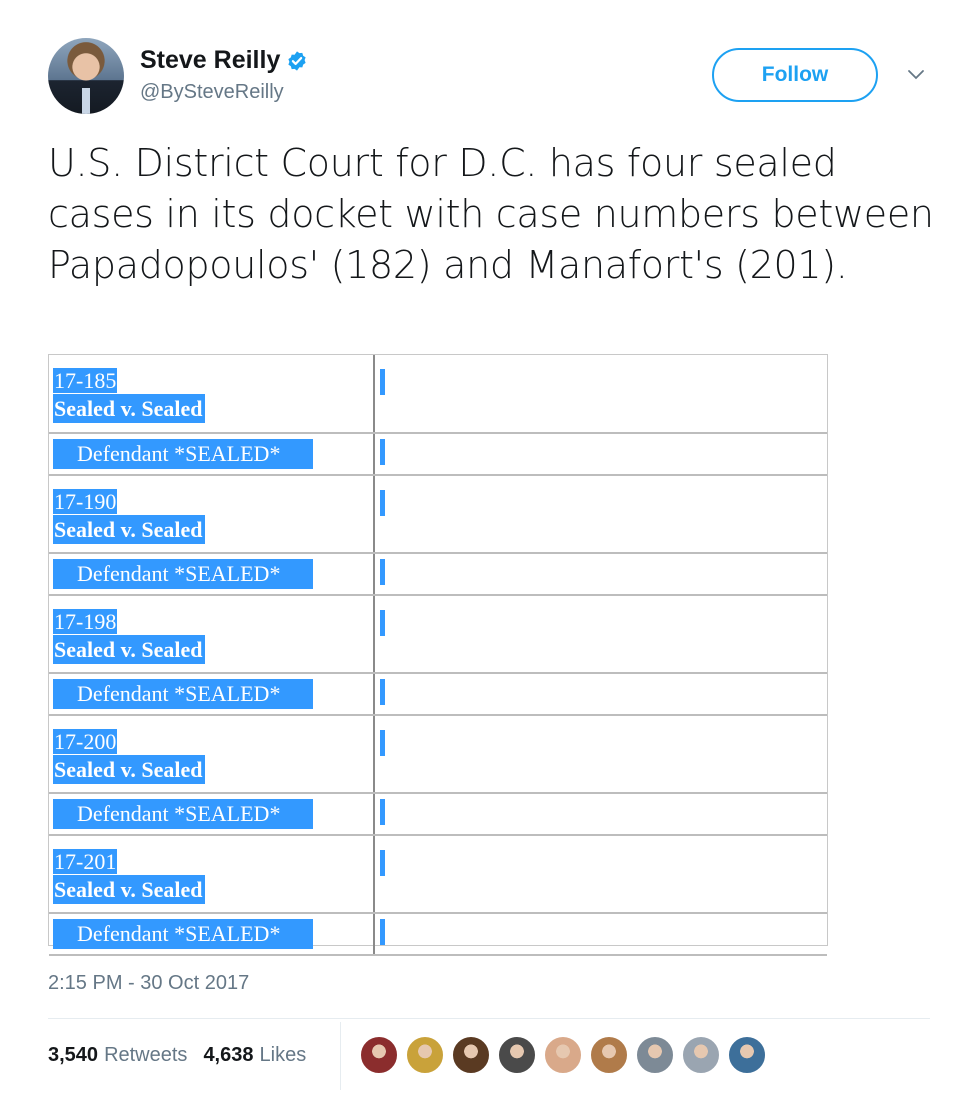 This screenshot has height=1093, width=980. What do you see at coordinates (795, 75) in the screenshot?
I see `follow-button: Follow` at bounding box center [795, 75].